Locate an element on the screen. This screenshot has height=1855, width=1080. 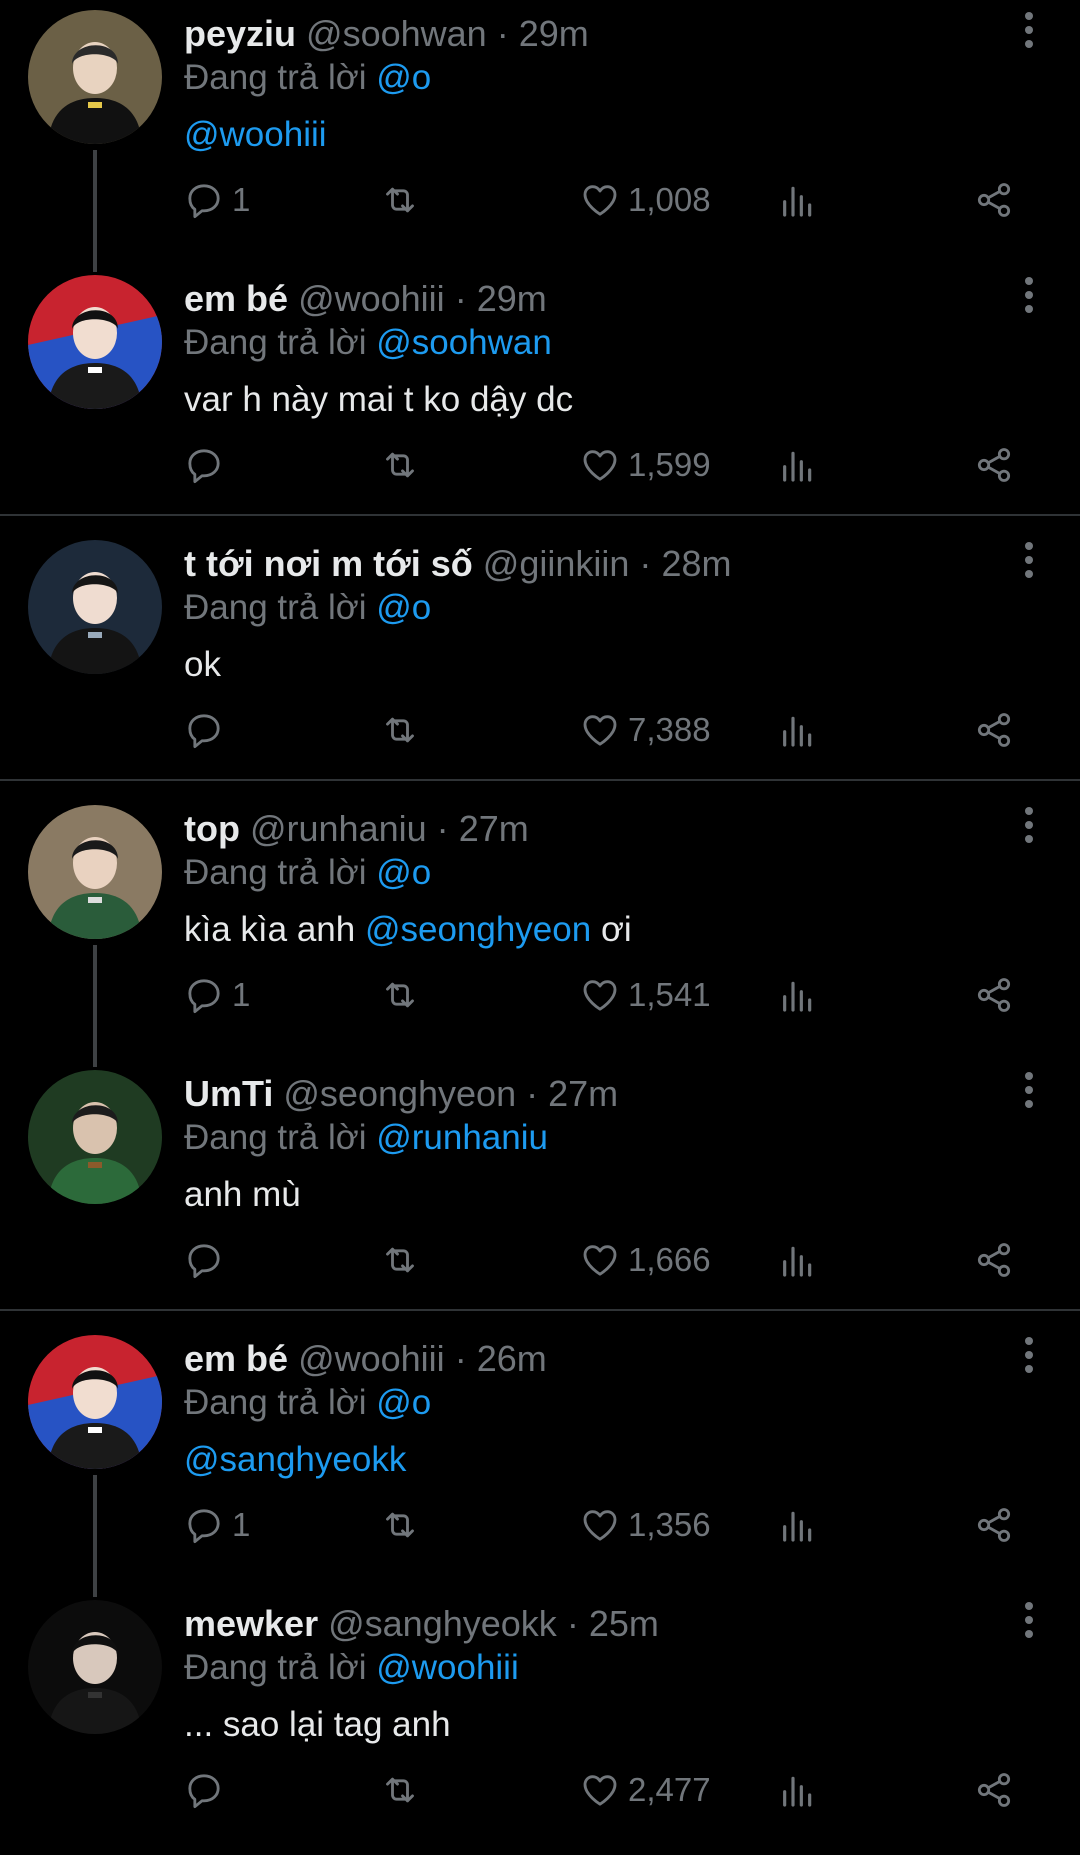
like-button: 1,008 is located at coordinates (645, 200).